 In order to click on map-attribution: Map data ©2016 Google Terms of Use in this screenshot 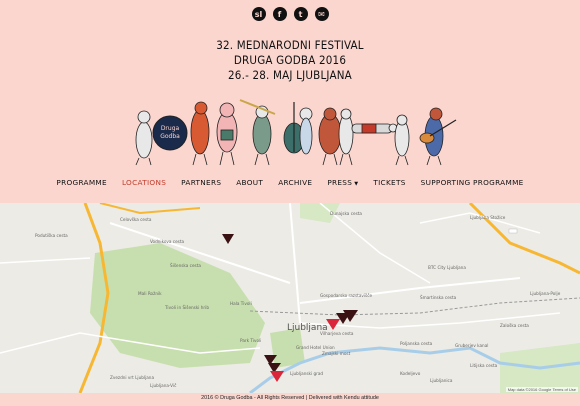, I will do `click(541, 389)`.